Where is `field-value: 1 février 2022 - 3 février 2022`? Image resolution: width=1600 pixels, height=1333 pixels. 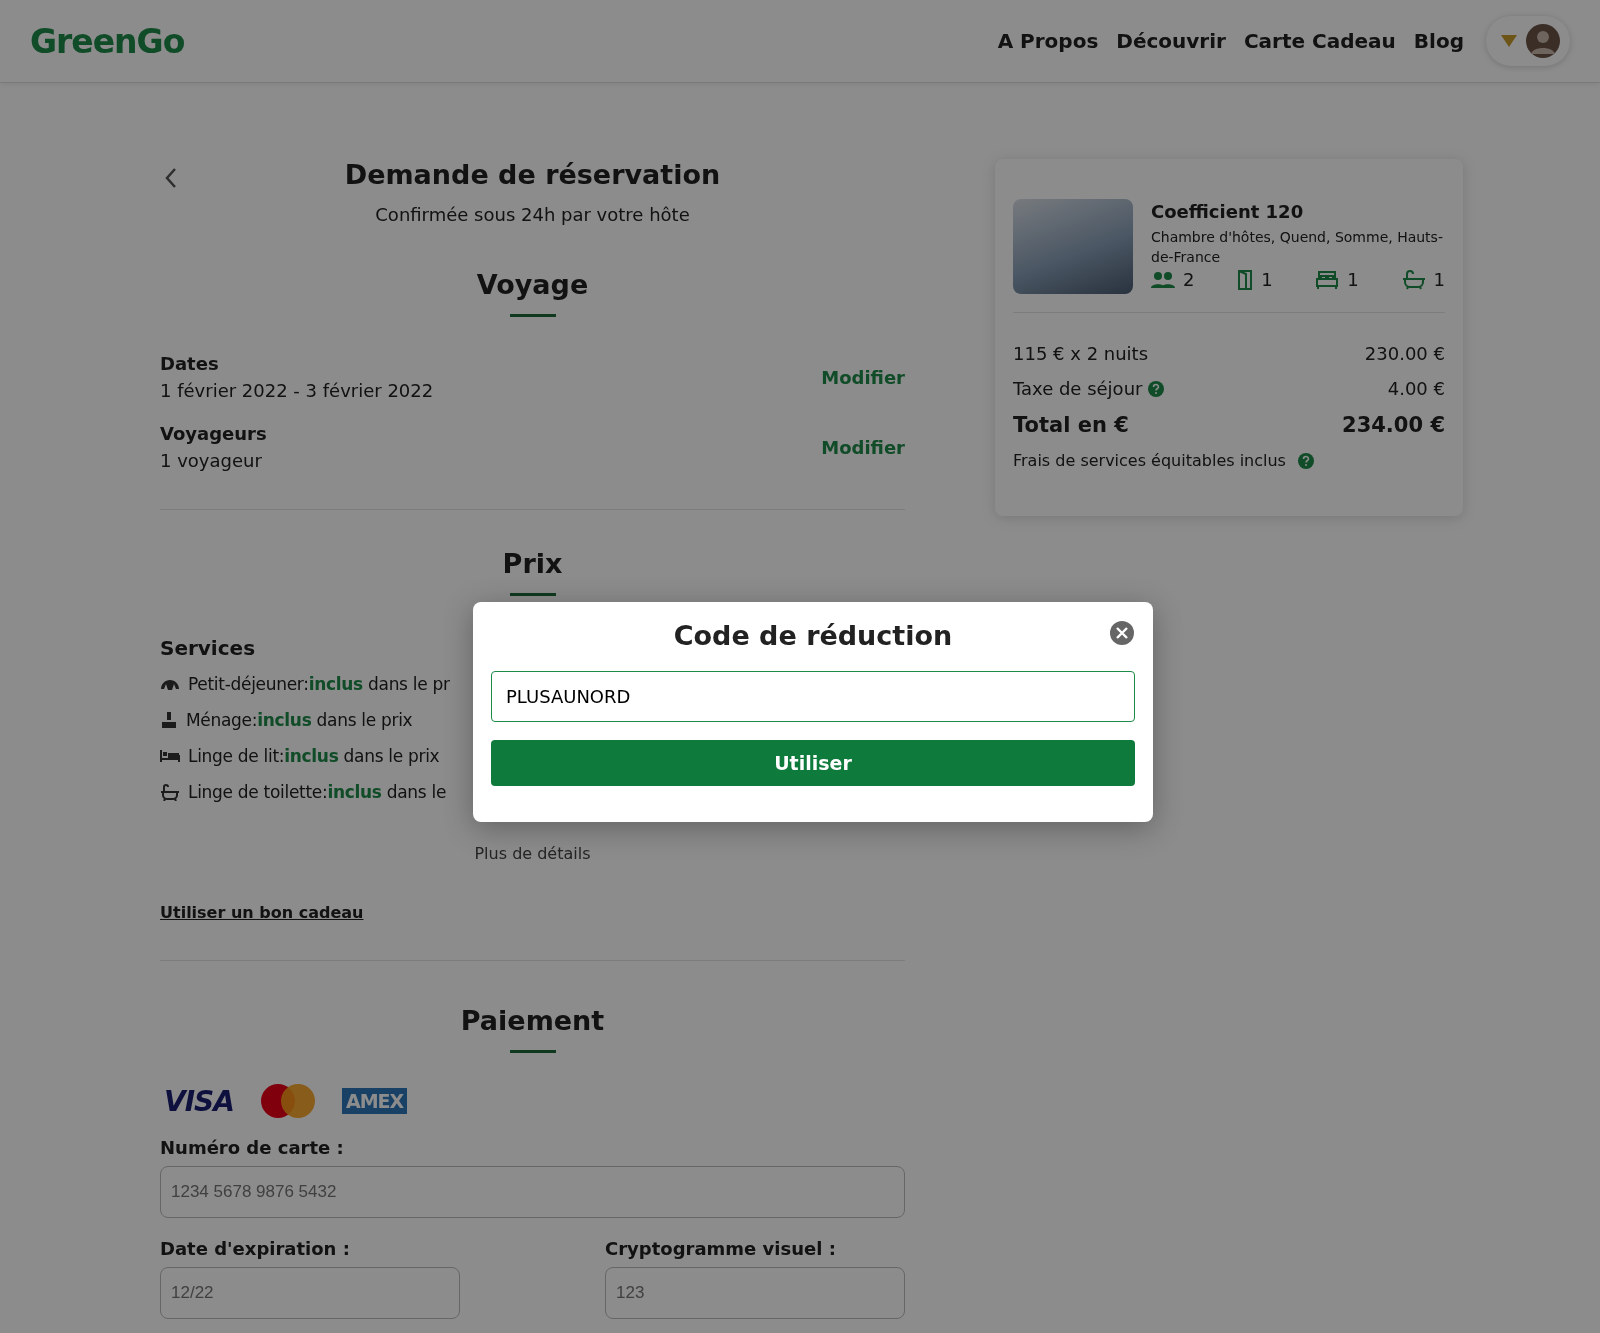
field-value: 1 février 2022 - 3 février 2022 is located at coordinates (297, 390).